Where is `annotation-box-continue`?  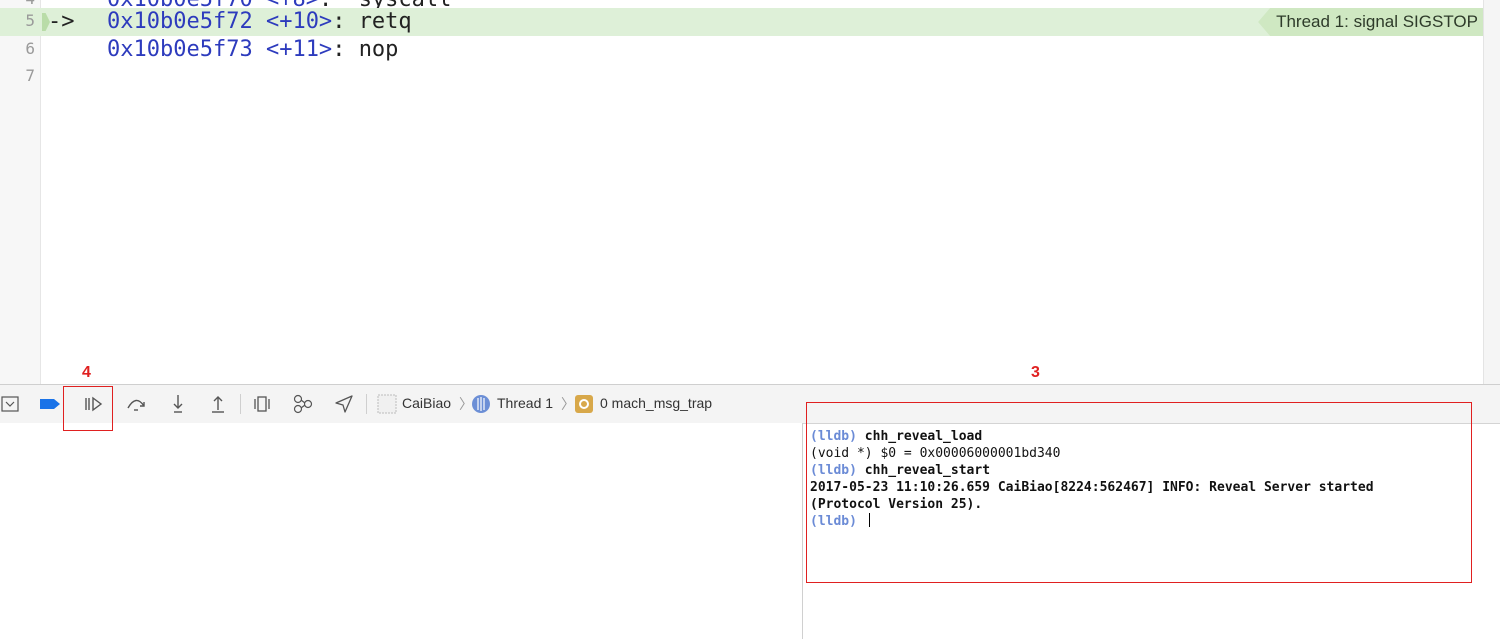 annotation-box-continue is located at coordinates (88, 408).